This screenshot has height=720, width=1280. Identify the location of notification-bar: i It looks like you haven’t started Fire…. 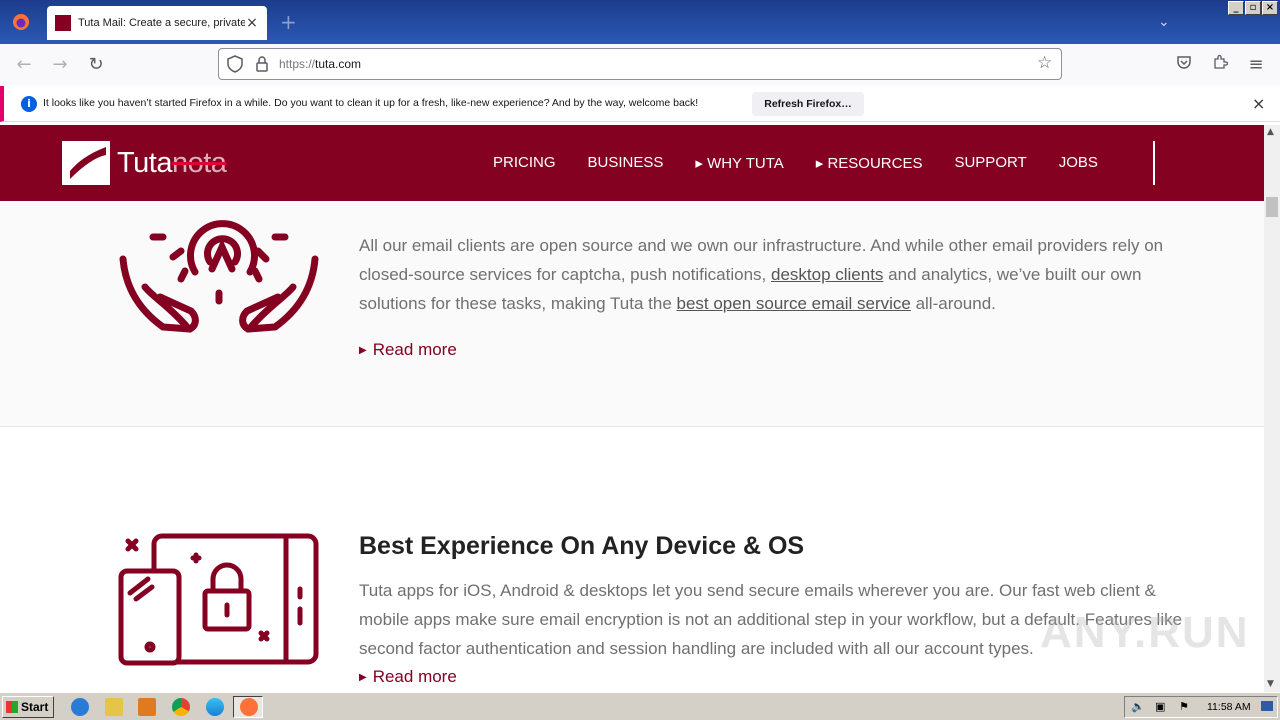
(640, 104).